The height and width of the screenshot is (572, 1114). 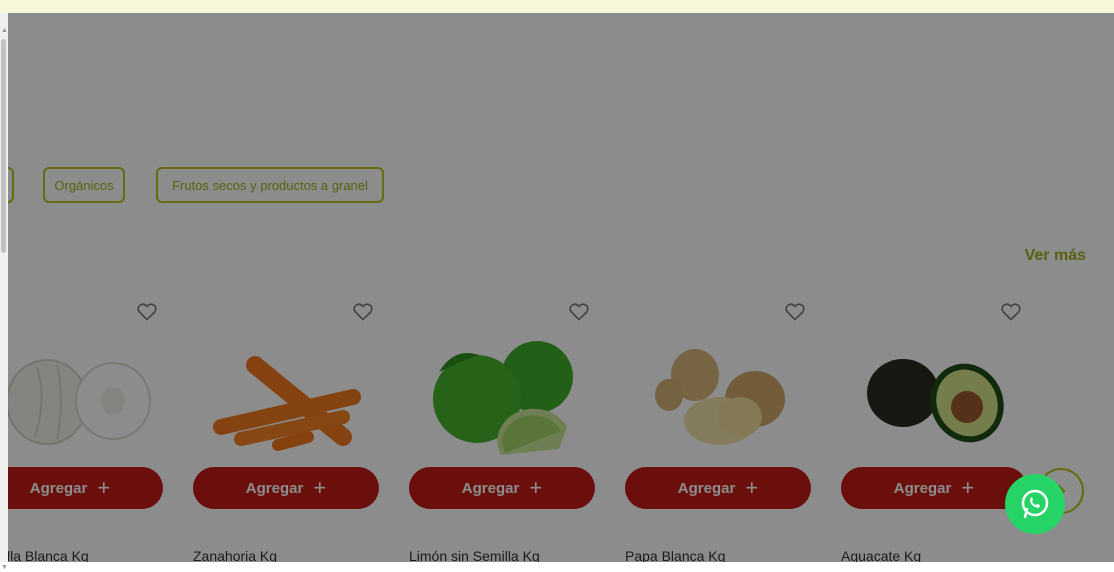 What do you see at coordinates (3, 146) in the screenshot?
I see `scrollbar-thumb` at bounding box center [3, 146].